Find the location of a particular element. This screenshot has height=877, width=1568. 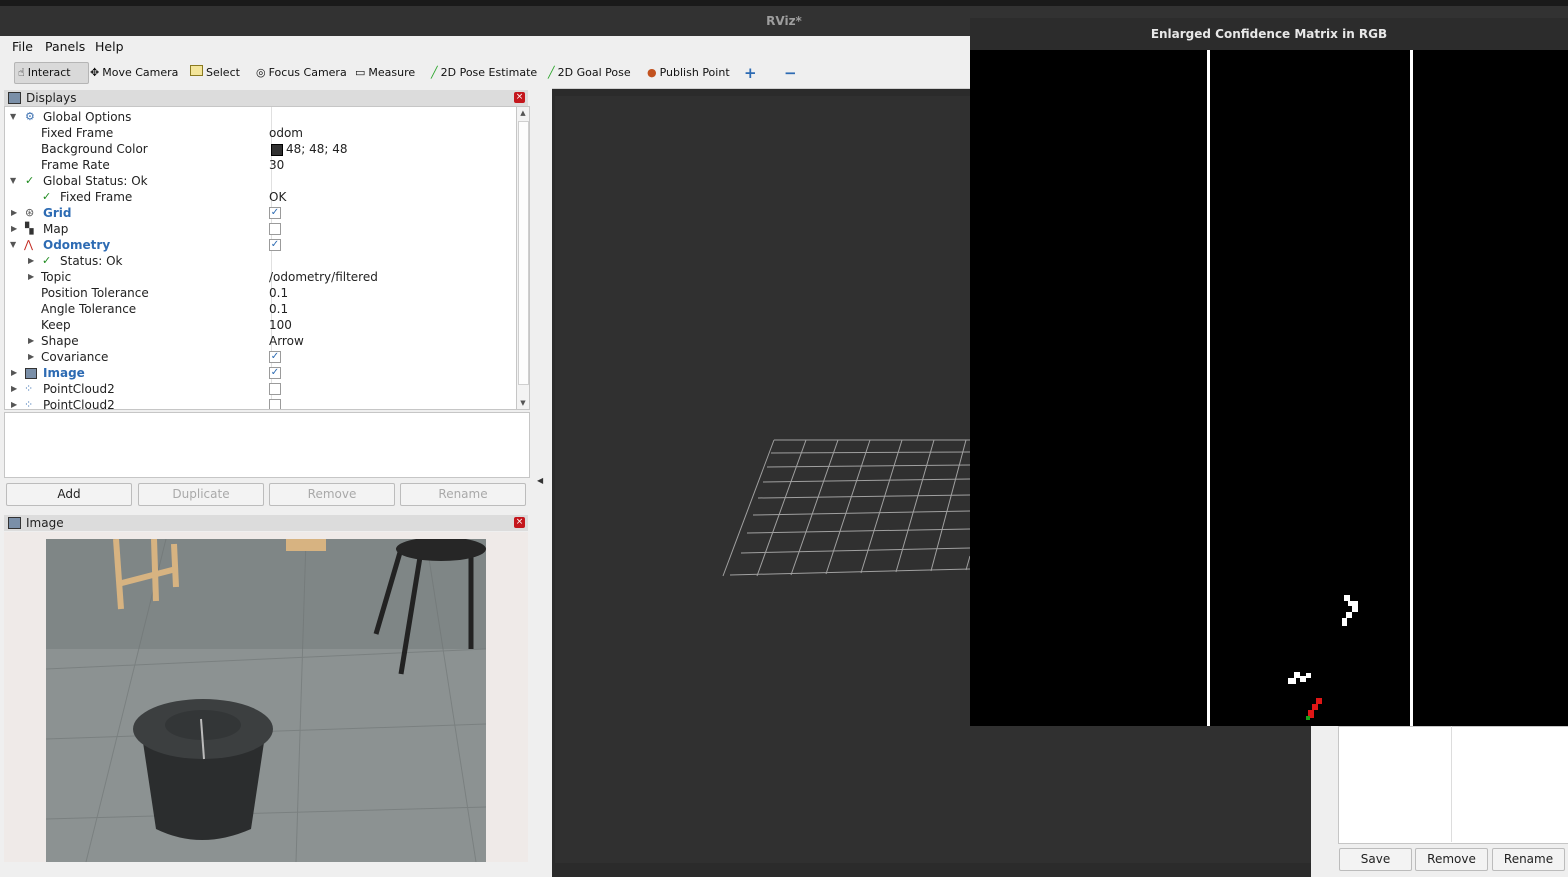

add-tool-icon: + is located at coordinates (750, 73).